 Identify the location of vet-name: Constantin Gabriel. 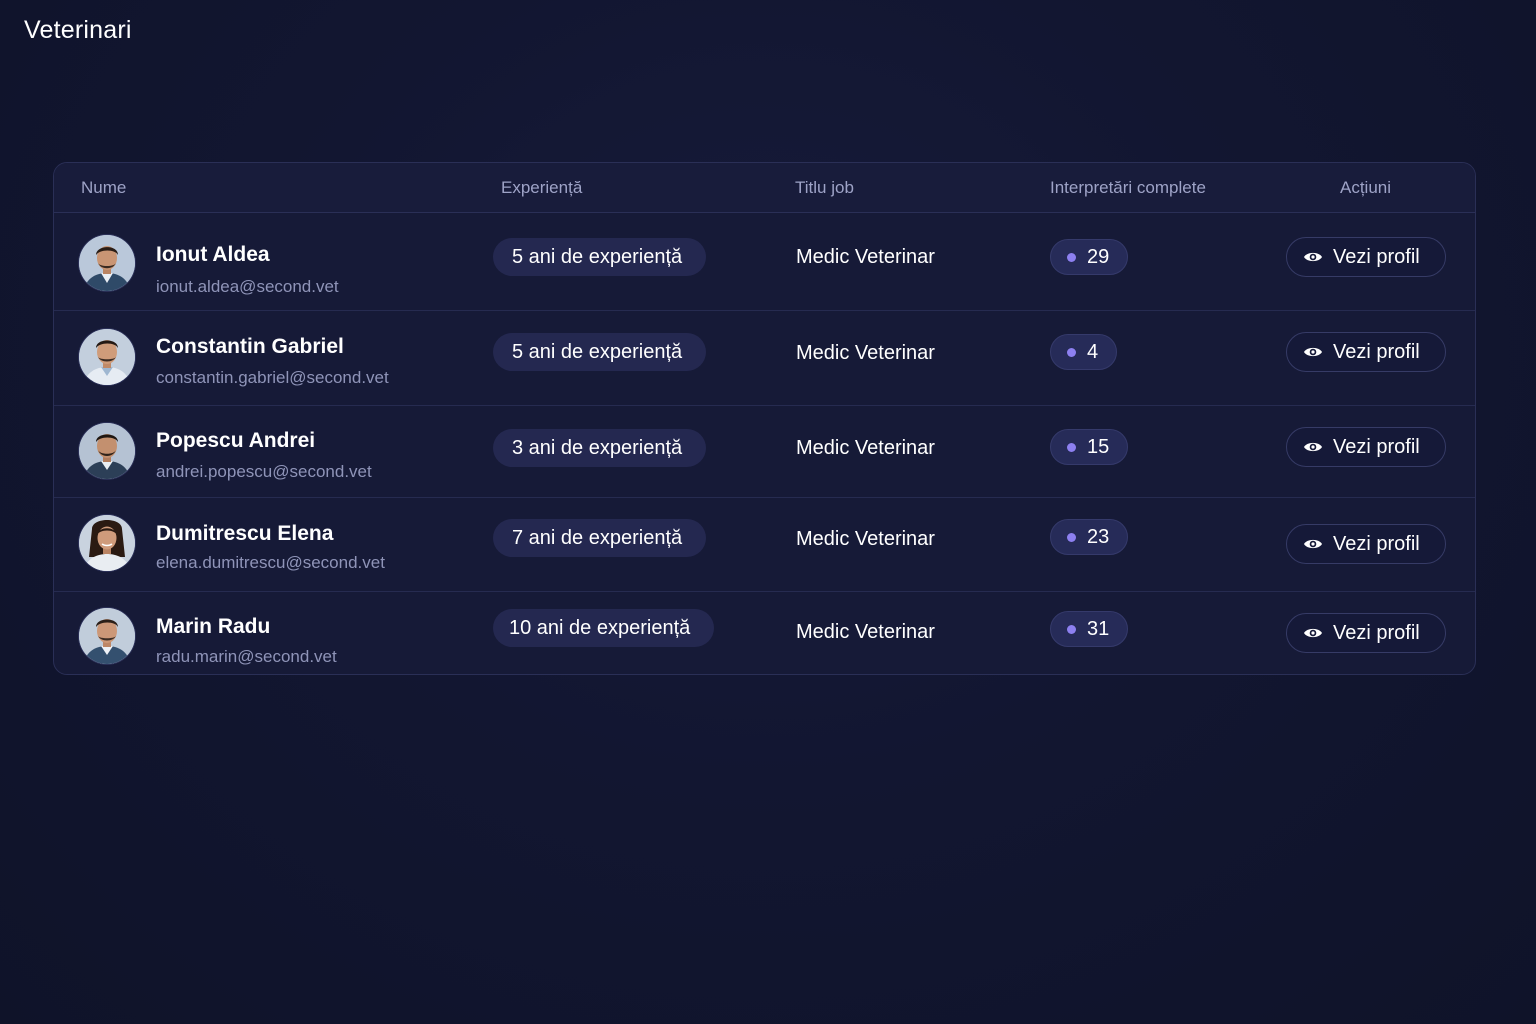
(250, 346).